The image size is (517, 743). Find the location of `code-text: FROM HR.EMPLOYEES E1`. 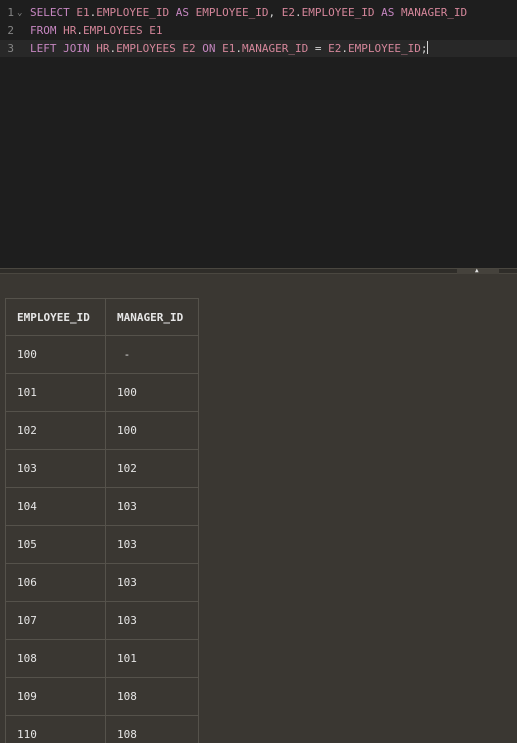

code-text: FROM HR.EMPLOYEES E1 is located at coordinates (96, 30).